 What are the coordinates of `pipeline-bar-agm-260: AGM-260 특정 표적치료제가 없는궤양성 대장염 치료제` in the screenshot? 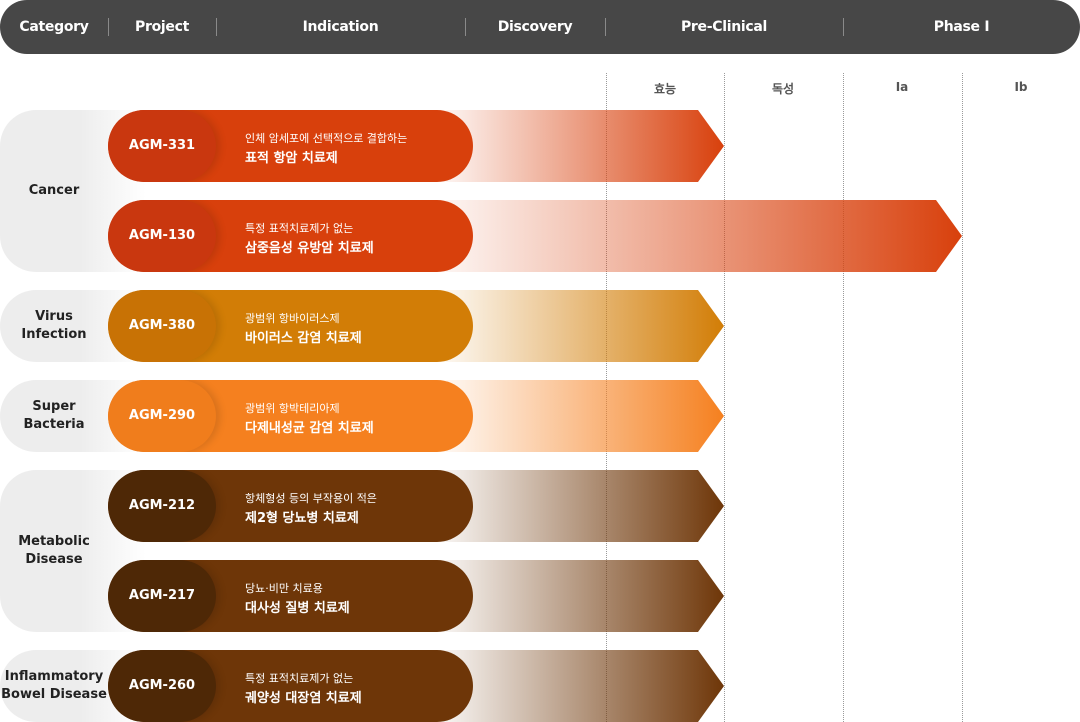 It's located at (540, 686).